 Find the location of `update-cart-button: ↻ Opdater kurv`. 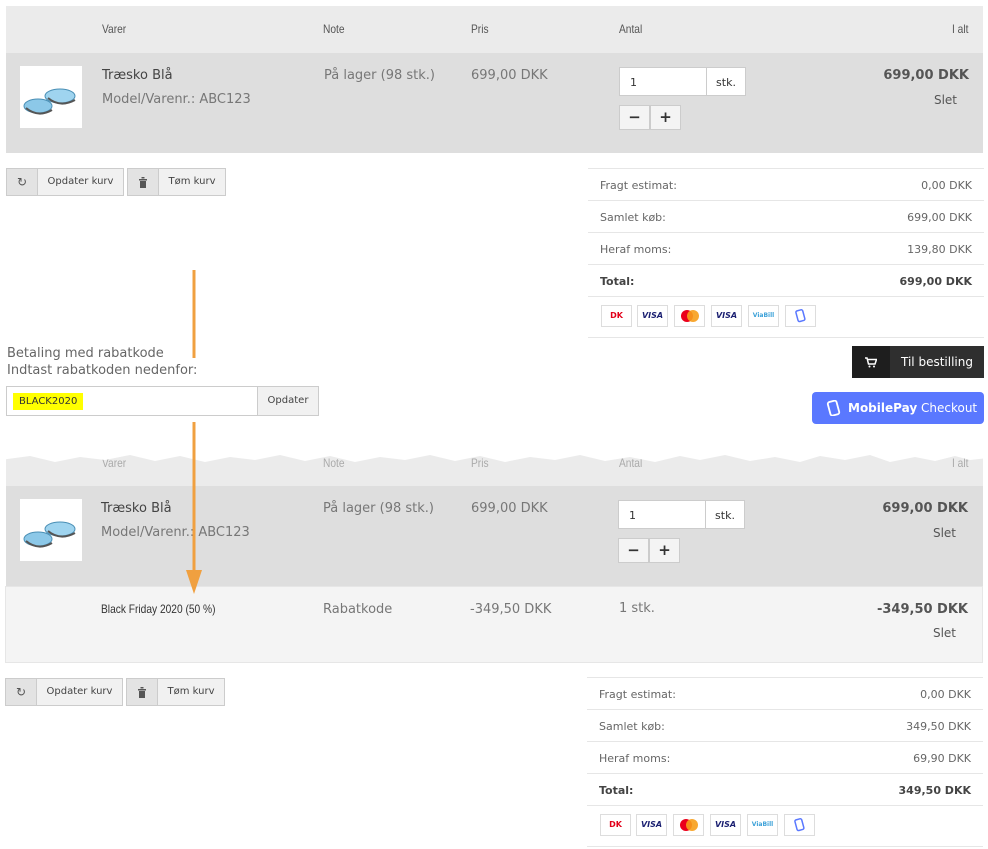

update-cart-button: ↻ Opdater kurv is located at coordinates (65, 182).